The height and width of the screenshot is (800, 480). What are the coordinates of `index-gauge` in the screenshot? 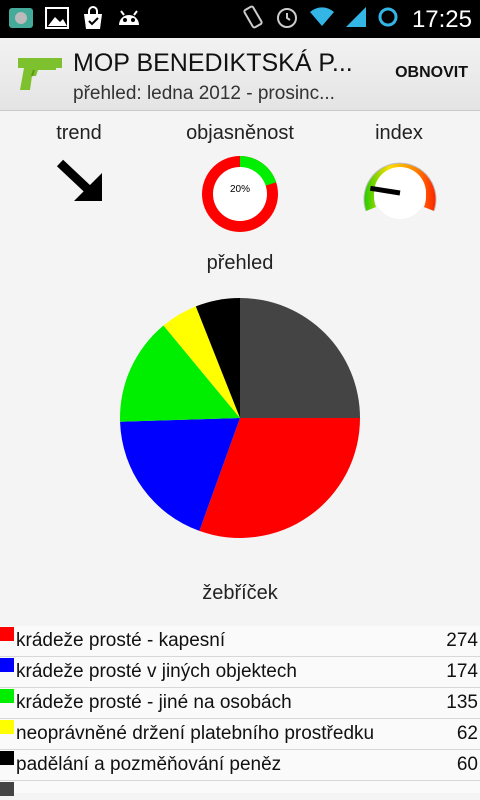 It's located at (400, 190).